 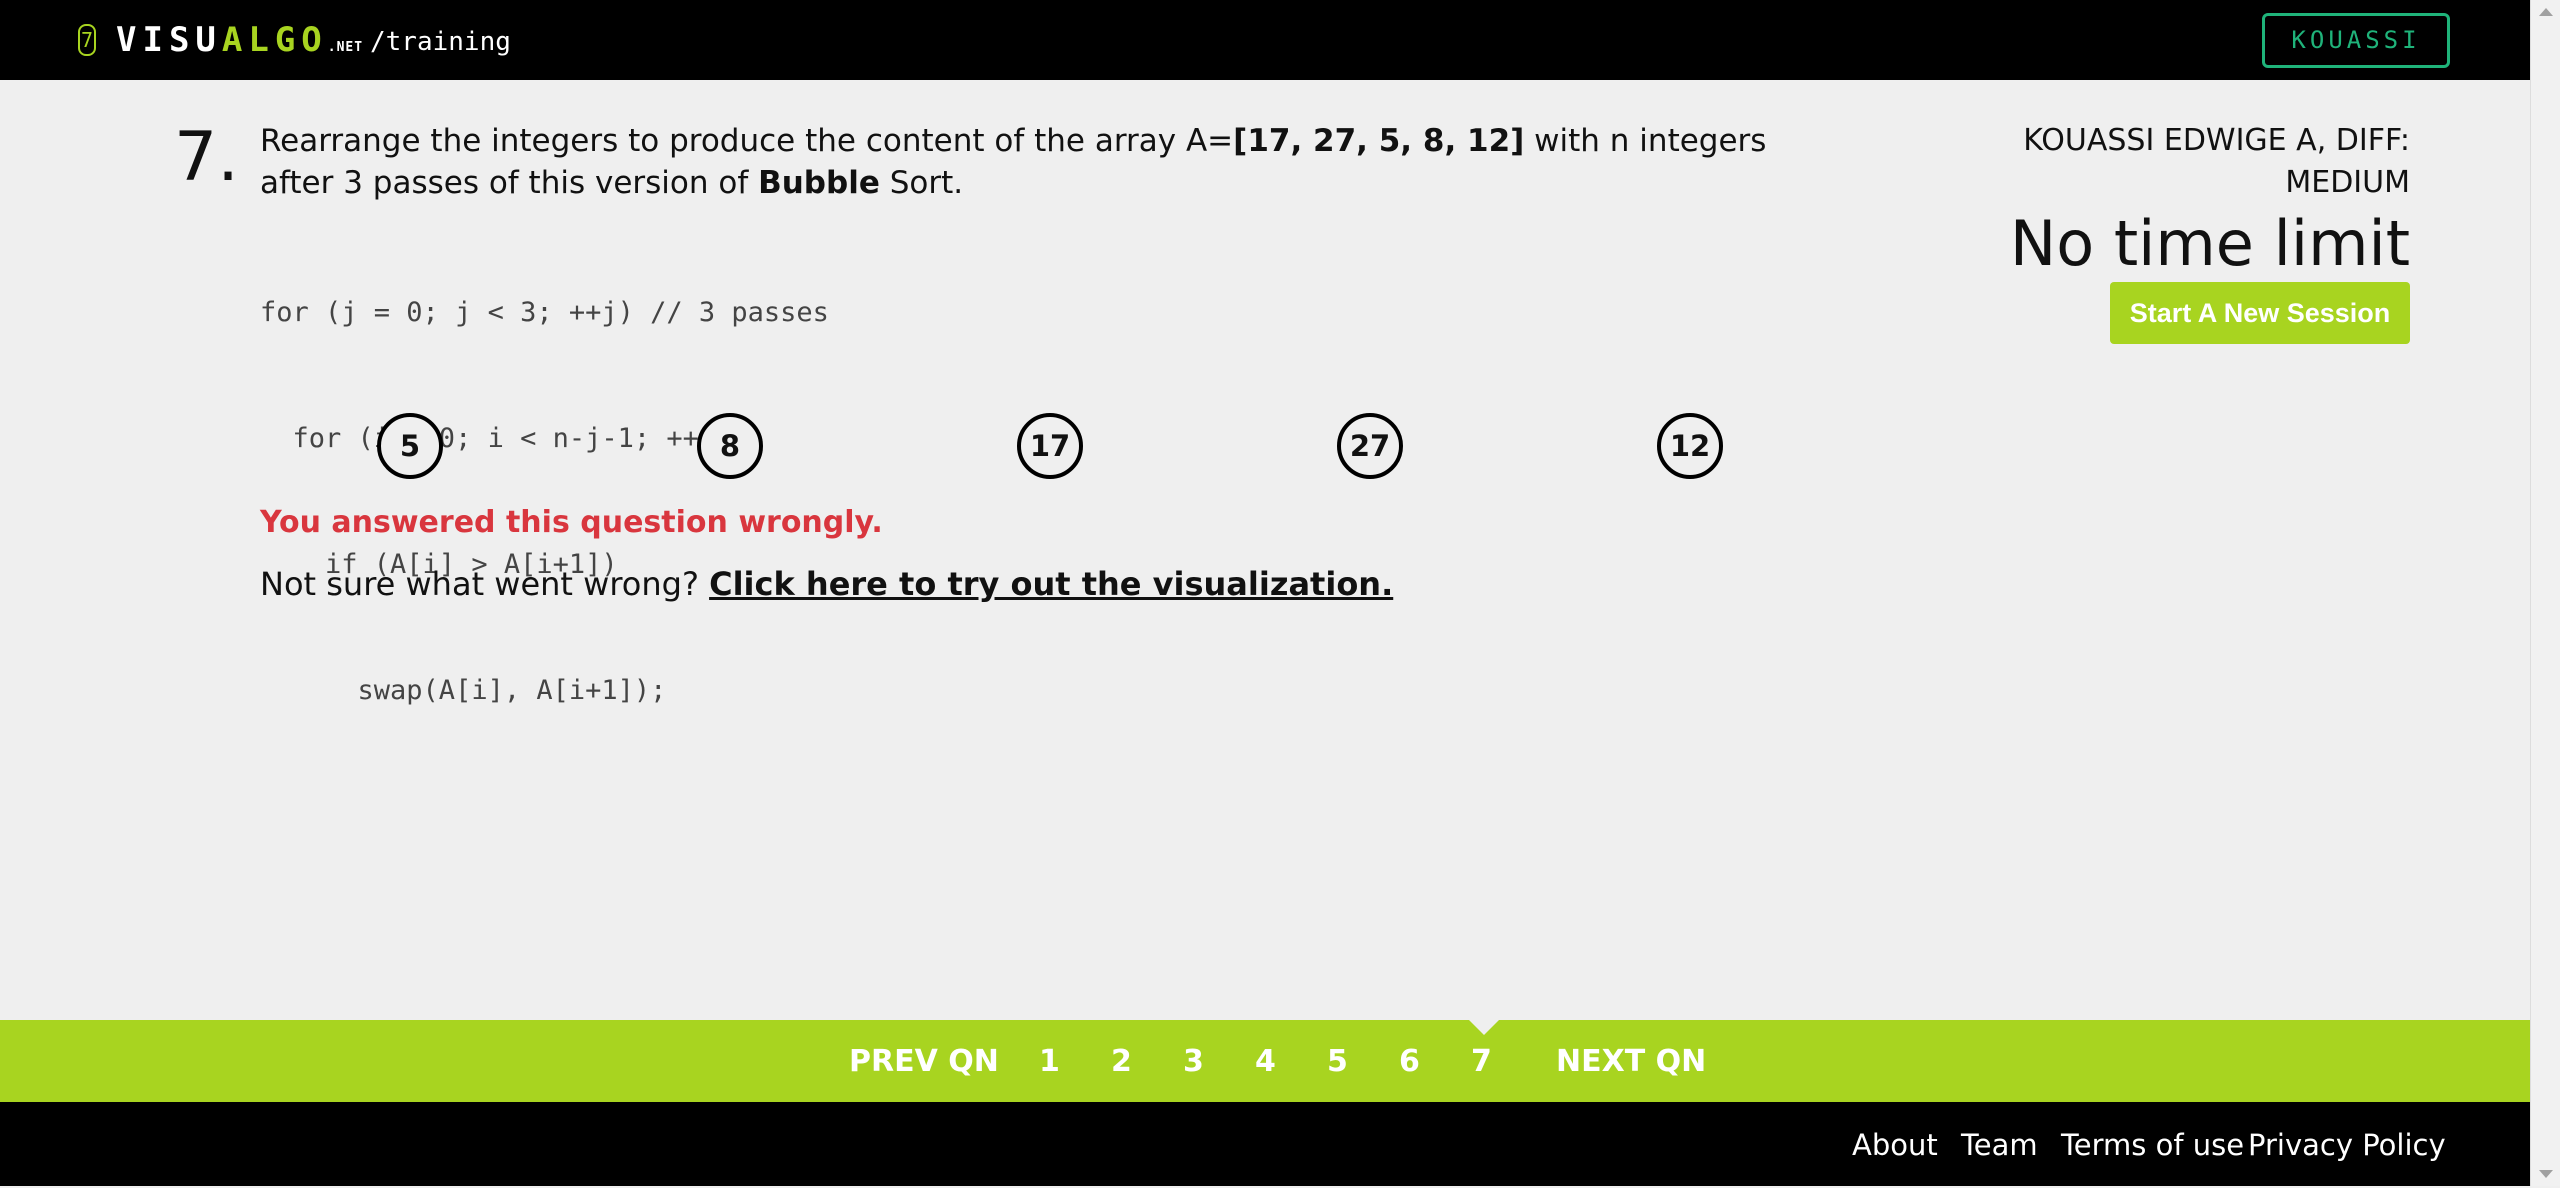 I want to click on logo-visu-text: VISU, so click(x=169, y=40).